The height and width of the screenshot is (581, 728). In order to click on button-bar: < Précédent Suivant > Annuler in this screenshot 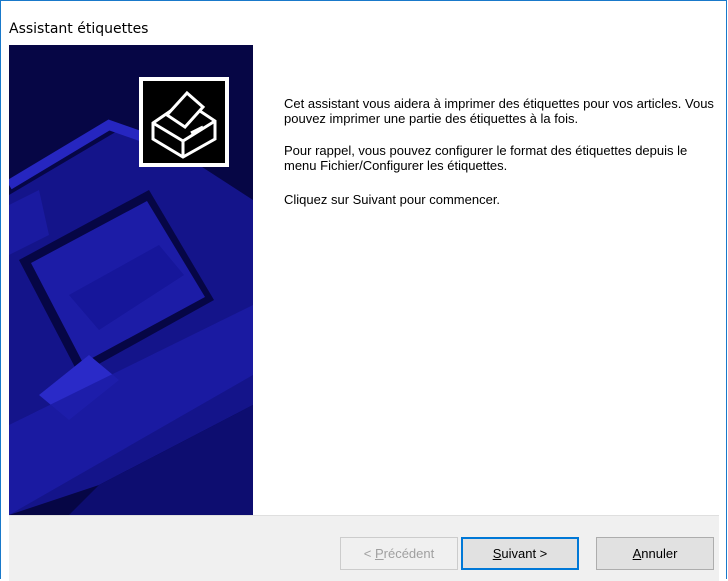, I will do `click(364, 548)`.